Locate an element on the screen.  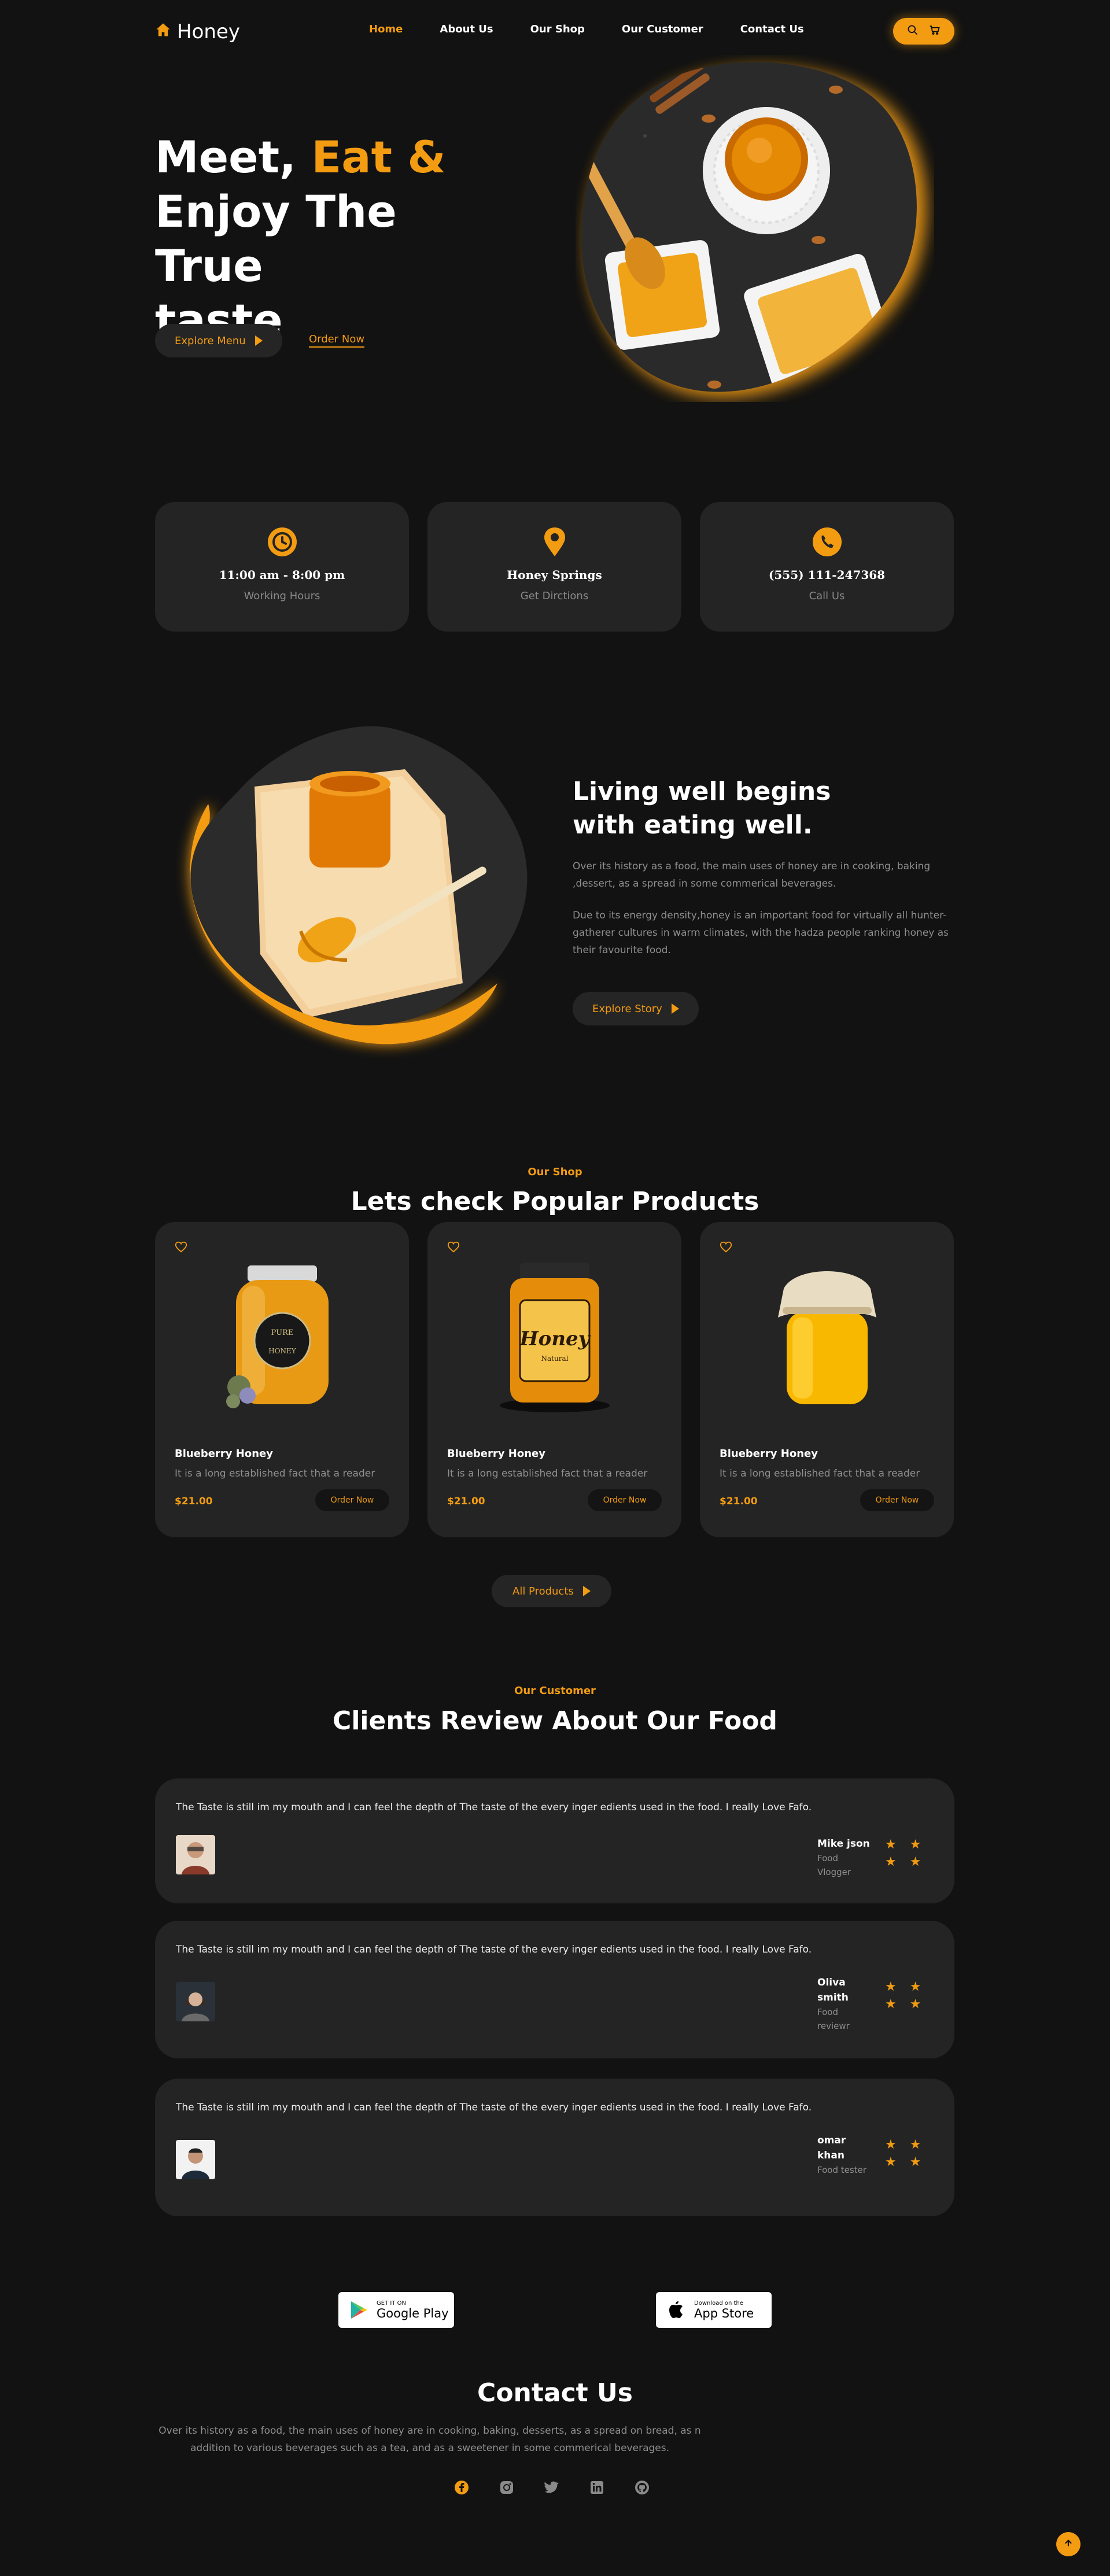
cart-icon is located at coordinates (935, 31).